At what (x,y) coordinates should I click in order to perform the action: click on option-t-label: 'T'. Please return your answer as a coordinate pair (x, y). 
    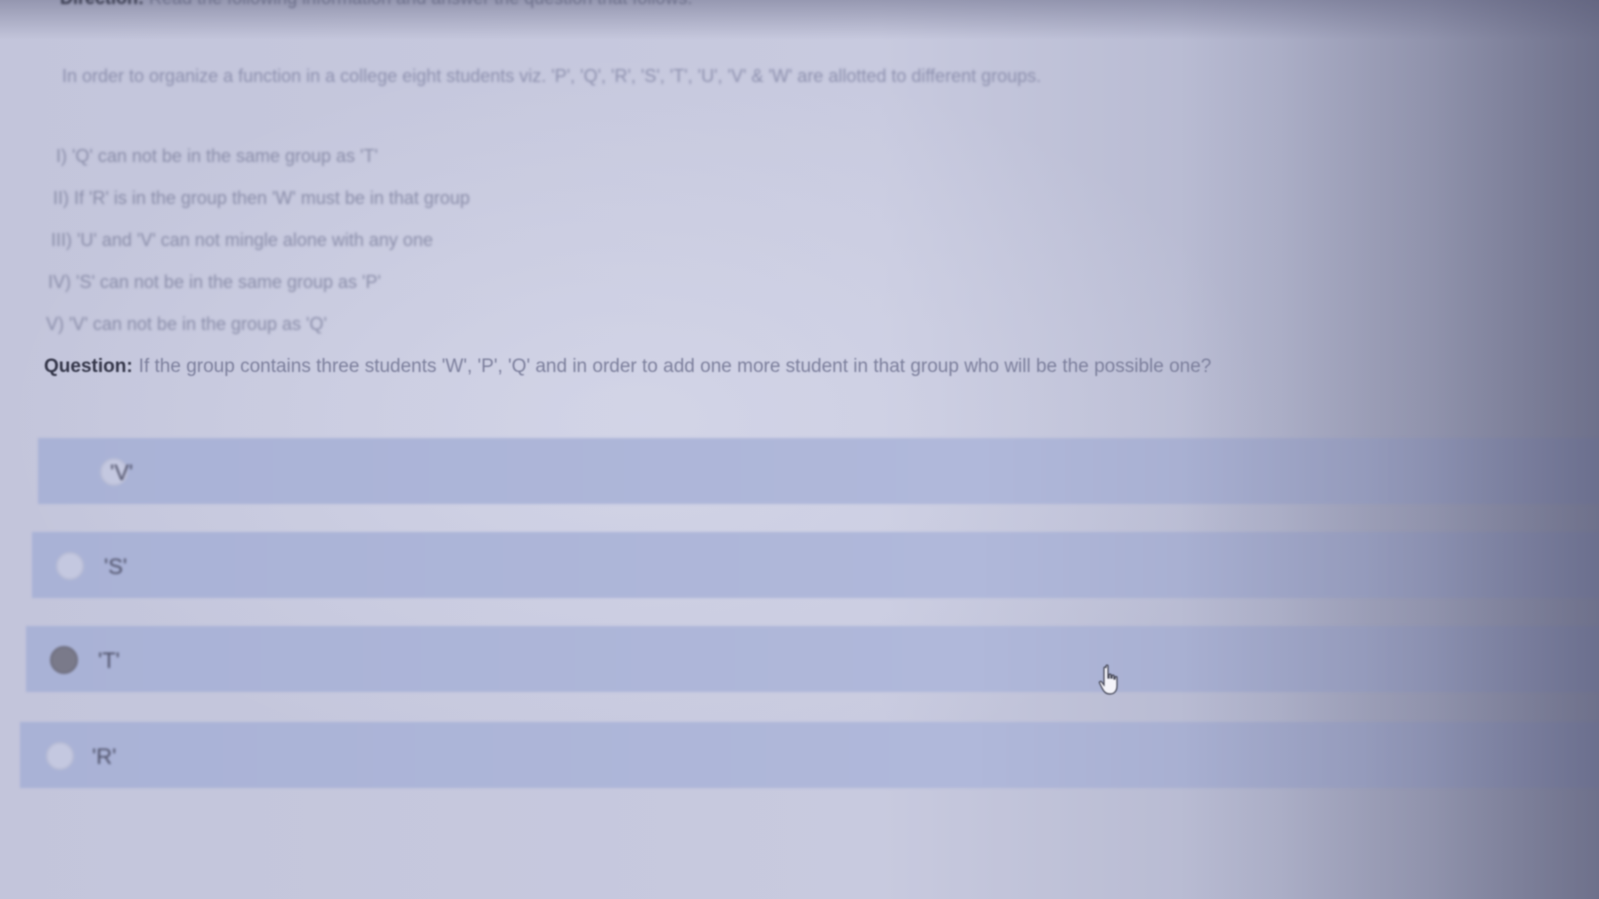
    Looking at the image, I should click on (109, 660).